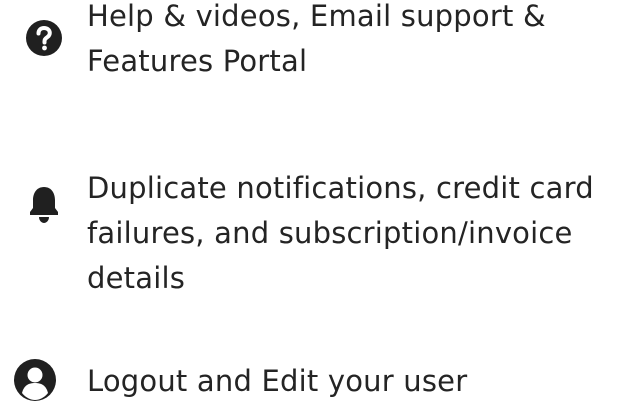 The height and width of the screenshot is (404, 635). Describe the element at coordinates (44, 205) in the screenshot. I see `bell-icon` at that location.